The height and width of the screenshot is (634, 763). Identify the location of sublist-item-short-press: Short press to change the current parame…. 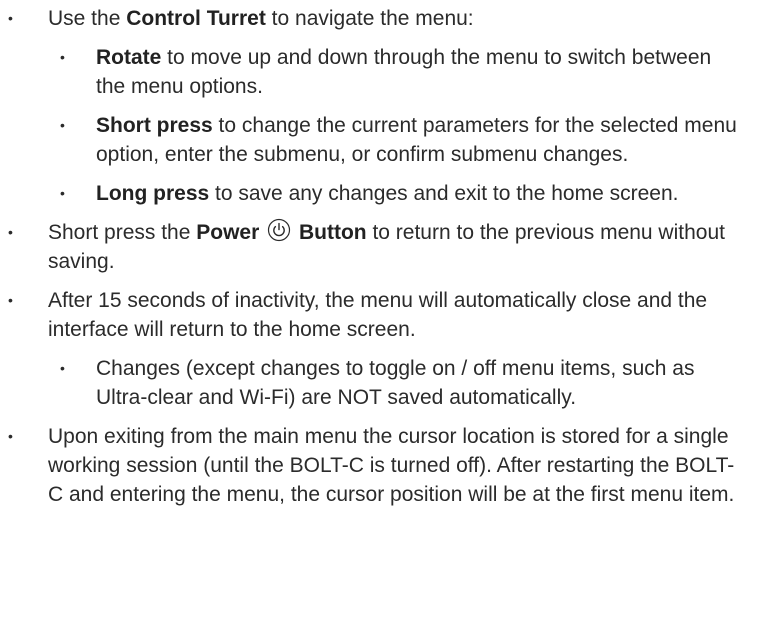
(396, 140).